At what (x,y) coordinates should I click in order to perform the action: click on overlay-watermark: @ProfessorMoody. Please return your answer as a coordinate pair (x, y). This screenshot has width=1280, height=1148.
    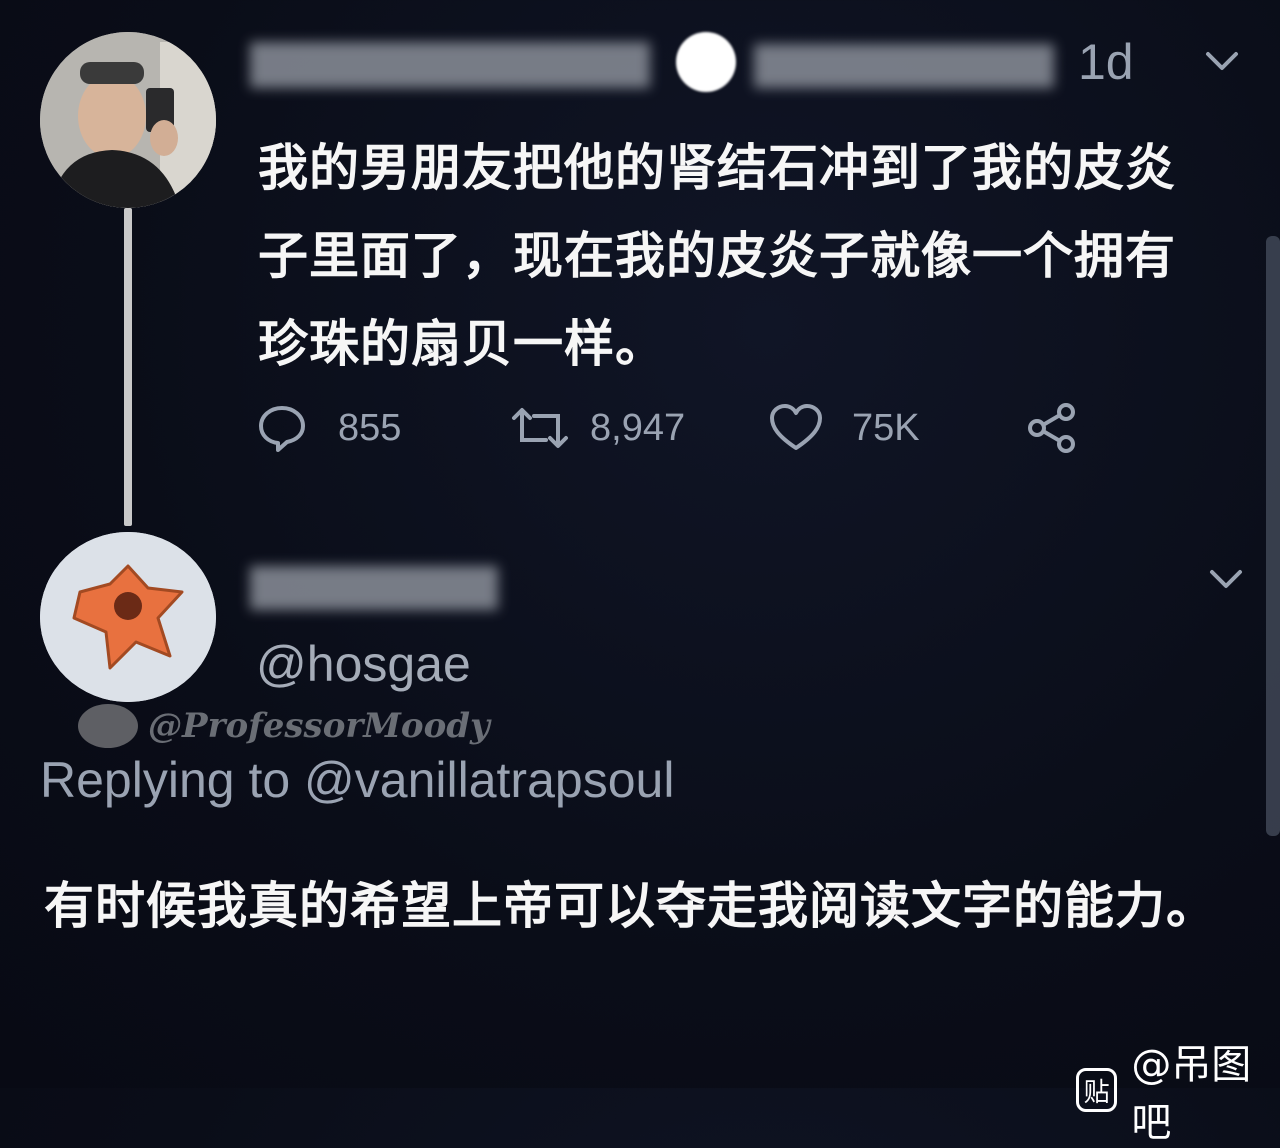
    Looking at the image, I should click on (284, 726).